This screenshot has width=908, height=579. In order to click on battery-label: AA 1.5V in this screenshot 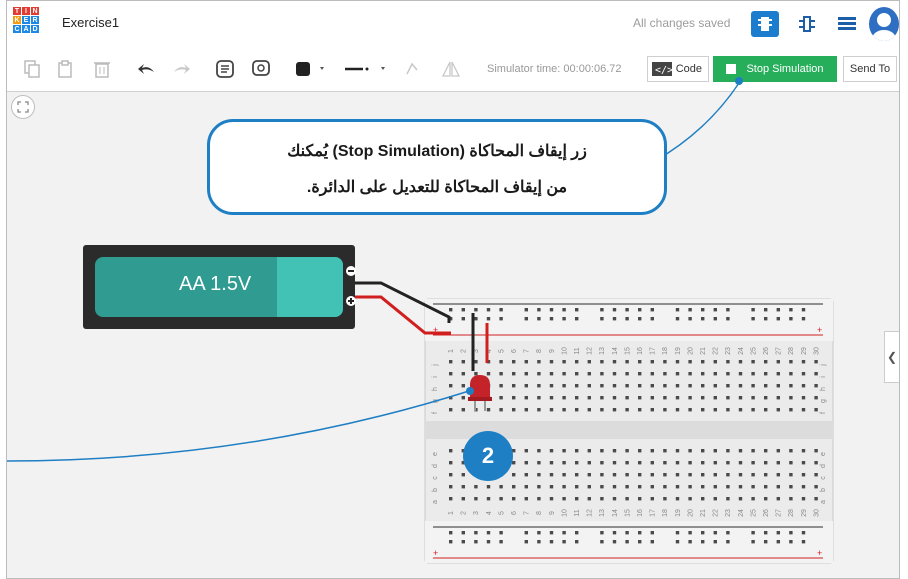, I will do `click(215, 284)`.